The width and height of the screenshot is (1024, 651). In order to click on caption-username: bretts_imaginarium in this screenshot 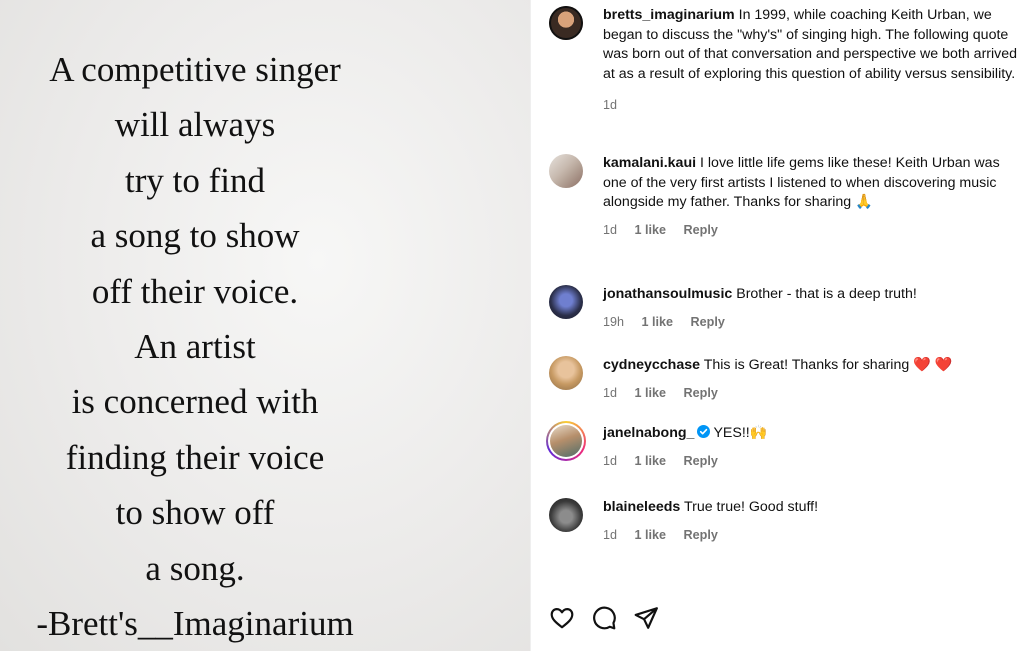, I will do `click(669, 15)`.